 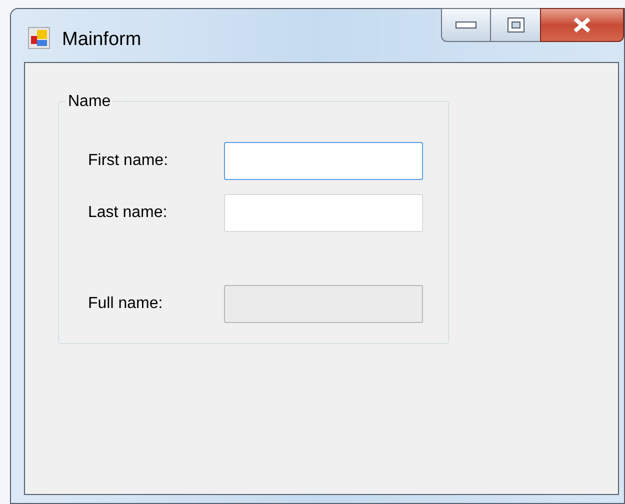 I want to click on field-label: Full name:, so click(x=126, y=304).